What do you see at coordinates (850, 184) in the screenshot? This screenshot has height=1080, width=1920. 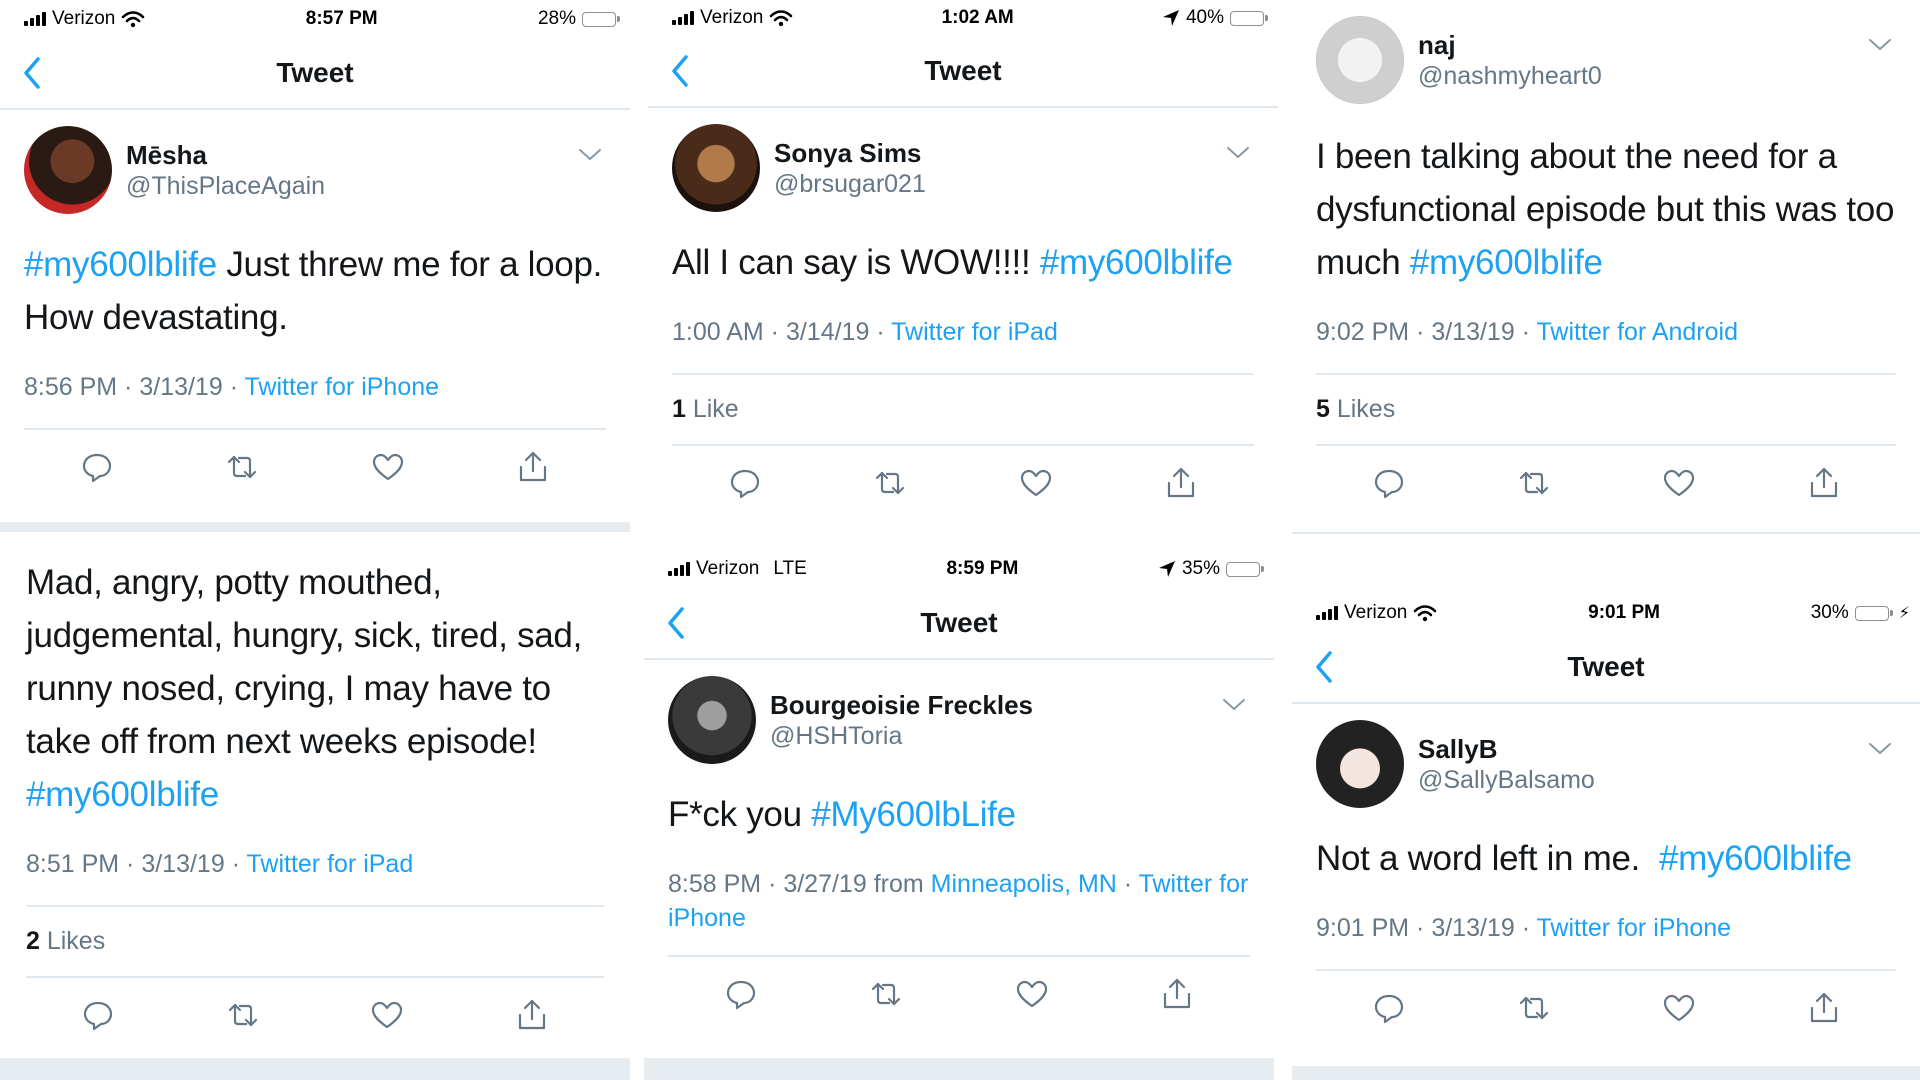 I see `user-handle: @brsugar021` at bounding box center [850, 184].